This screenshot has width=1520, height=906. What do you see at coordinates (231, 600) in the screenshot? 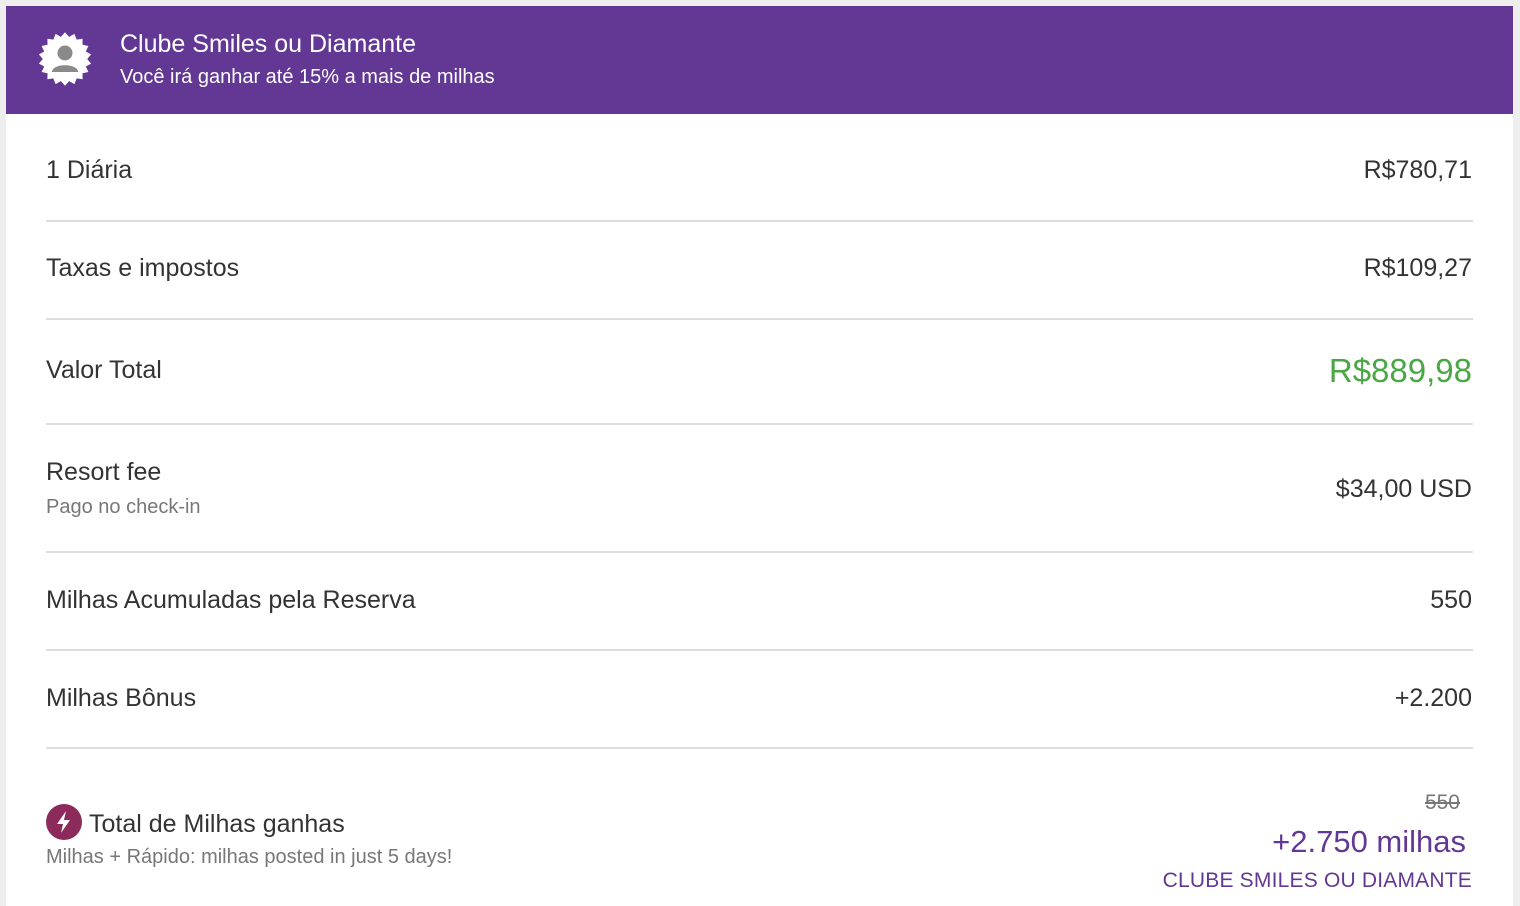
I see `row-label: Milhas Acumuladas pela Reserva` at bounding box center [231, 600].